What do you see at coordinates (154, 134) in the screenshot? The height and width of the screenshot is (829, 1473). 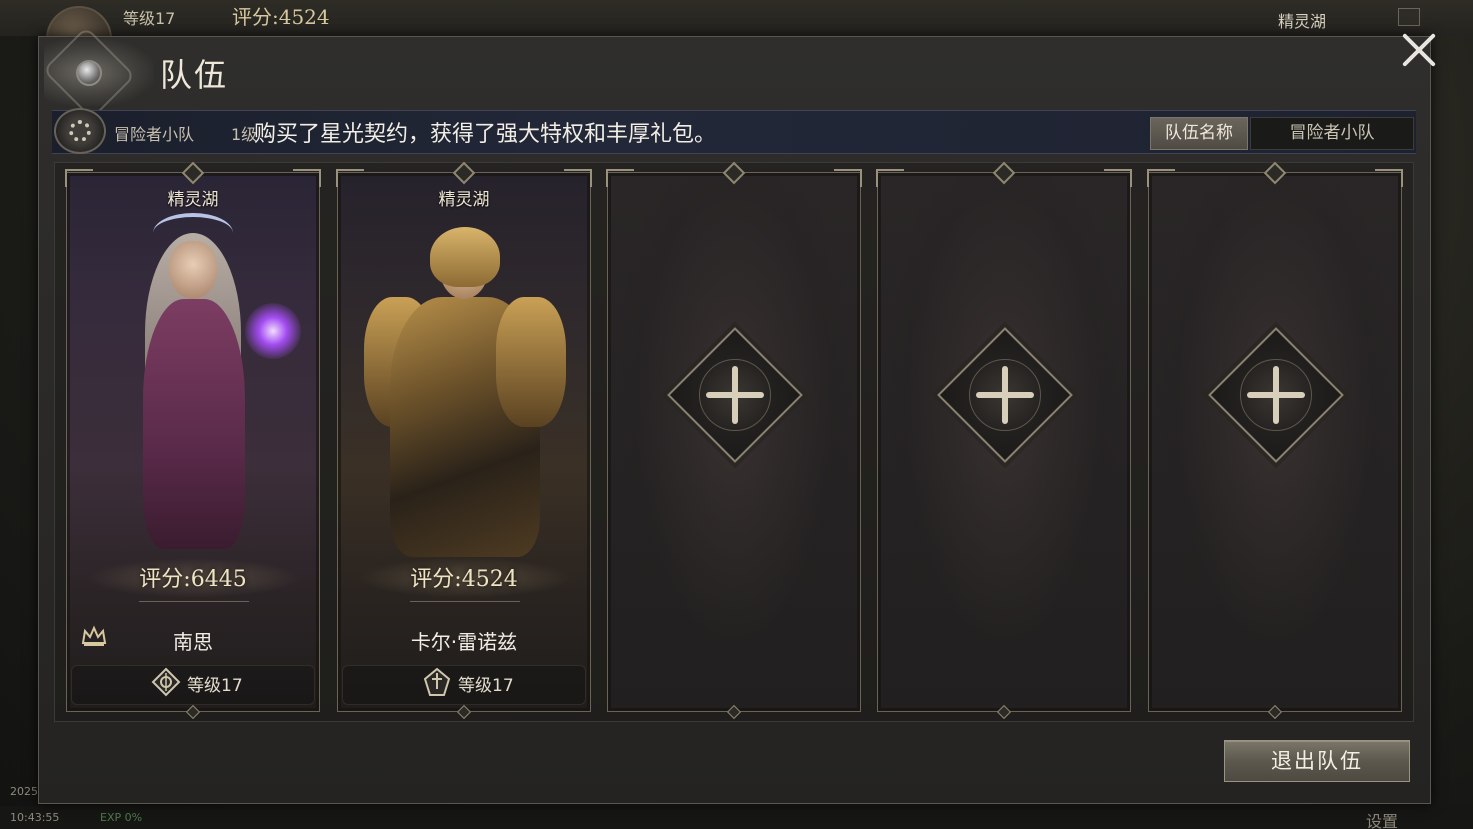 I see `team-name-label: 冒险者小队` at bounding box center [154, 134].